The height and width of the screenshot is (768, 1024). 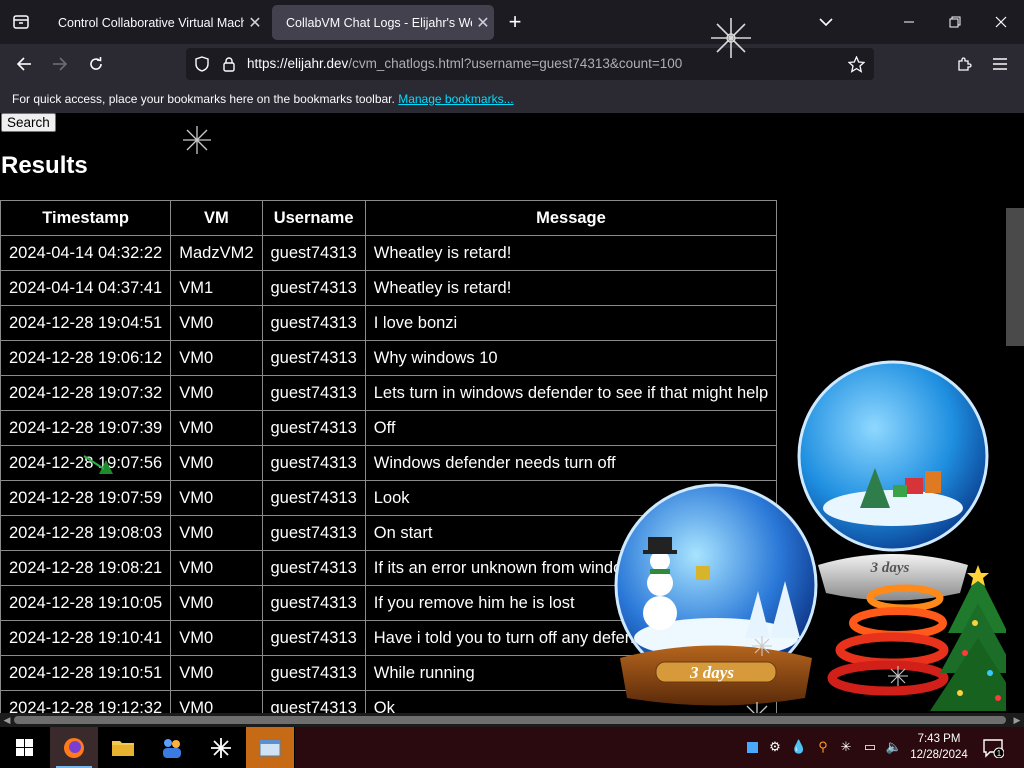 I want to click on minimize-button, so click(x=909, y=22).